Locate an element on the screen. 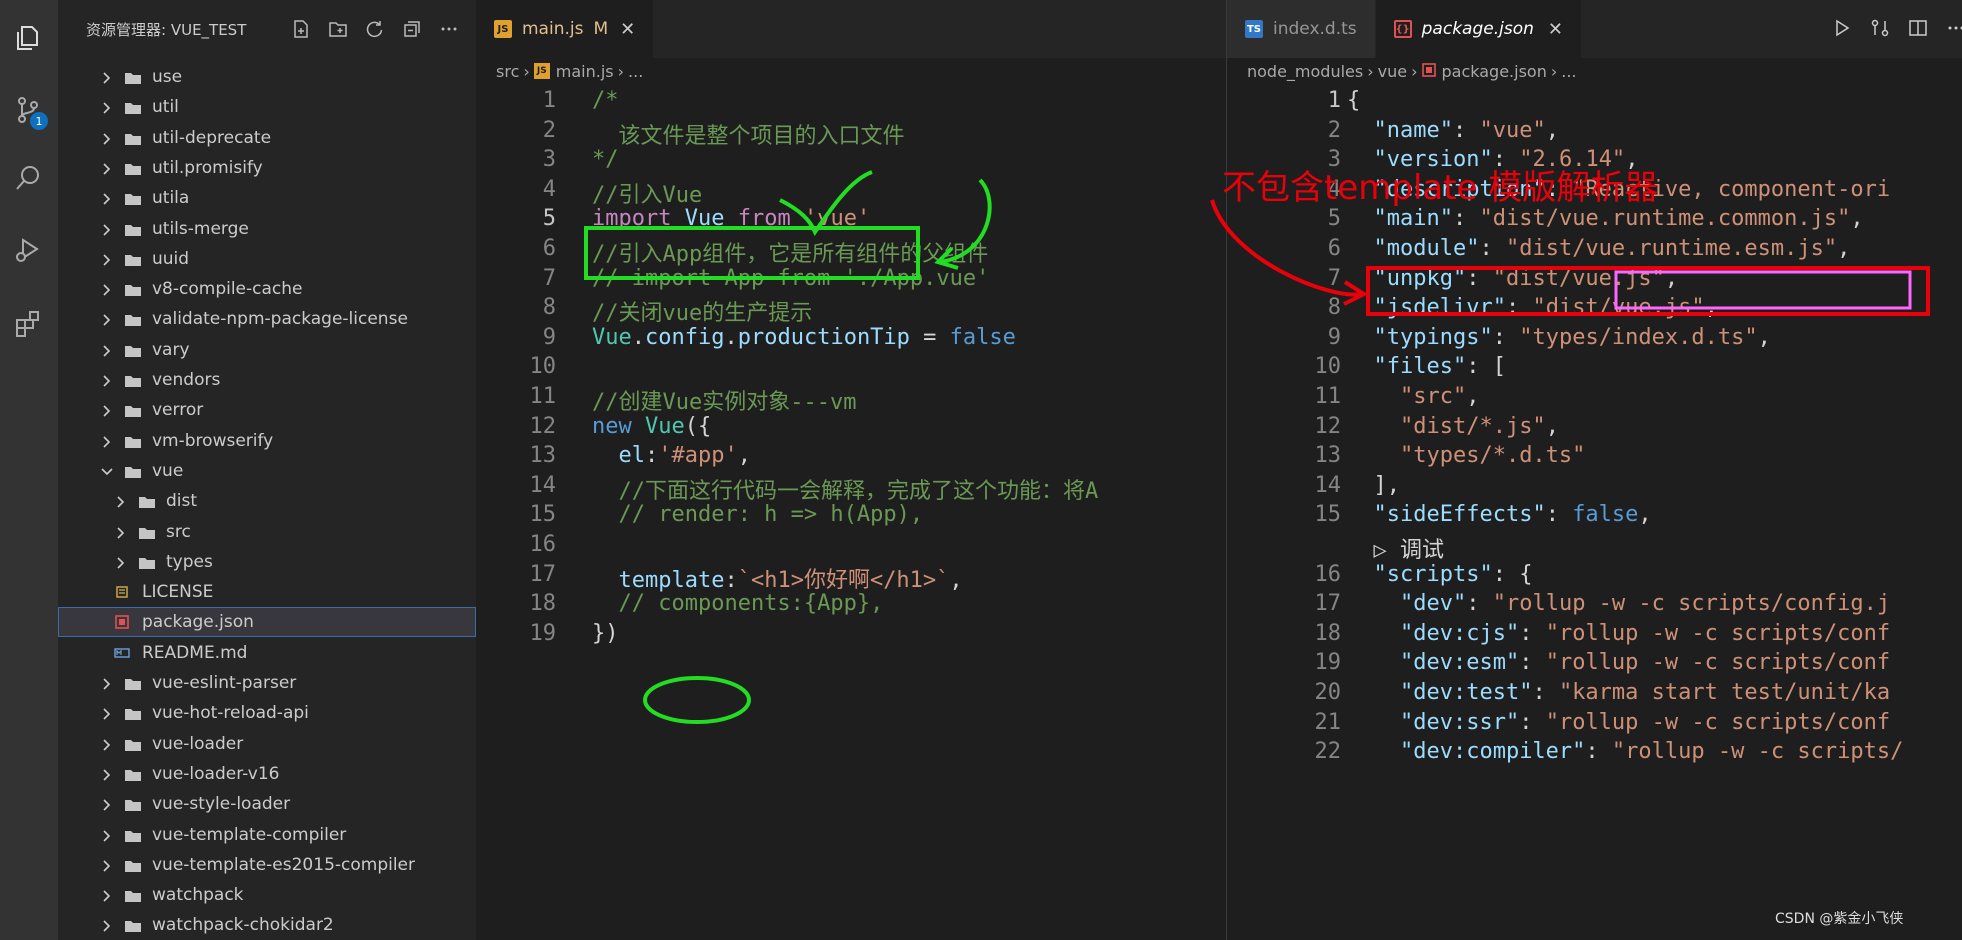 This screenshot has height=940, width=1962. tree-folder: watchpack is located at coordinates (267, 895).